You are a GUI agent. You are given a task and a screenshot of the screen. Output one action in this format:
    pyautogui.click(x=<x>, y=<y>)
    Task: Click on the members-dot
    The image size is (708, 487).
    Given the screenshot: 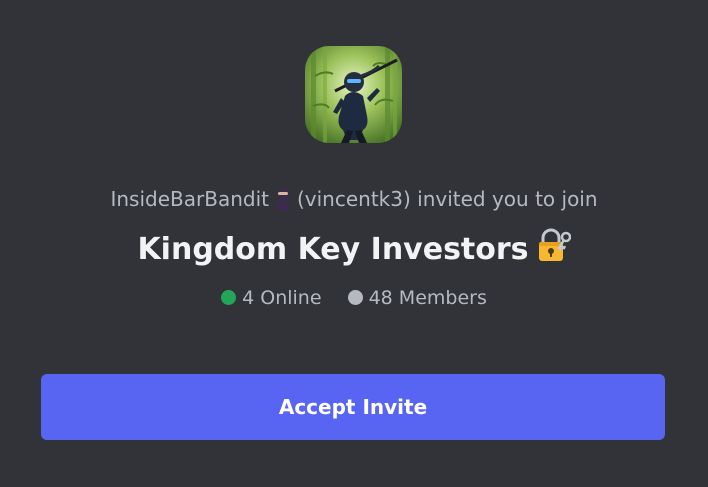 What is the action you would take?
    pyautogui.click(x=355, y=297)
    